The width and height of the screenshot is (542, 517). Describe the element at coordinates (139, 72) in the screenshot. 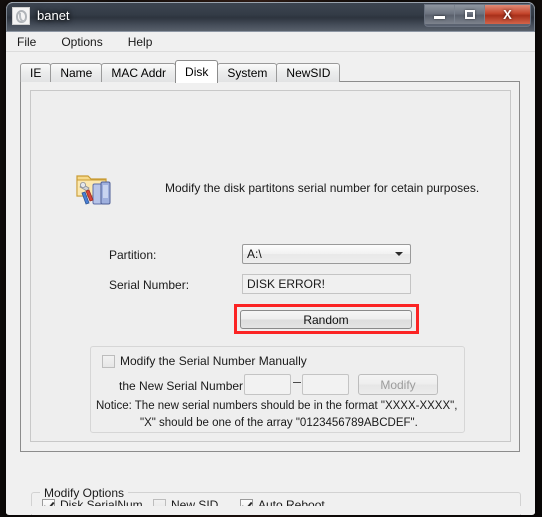

I see `tab-mac-addr: MAC Addr` at that location.